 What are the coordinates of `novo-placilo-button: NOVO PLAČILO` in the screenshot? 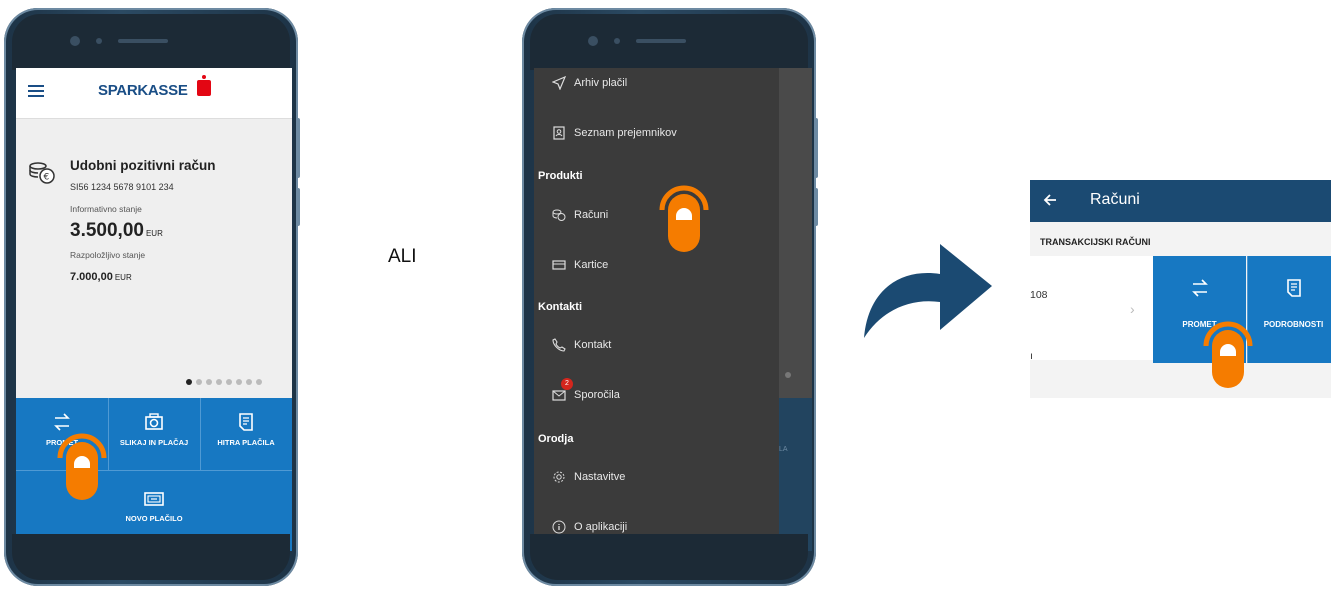 It's located at (154, 506).